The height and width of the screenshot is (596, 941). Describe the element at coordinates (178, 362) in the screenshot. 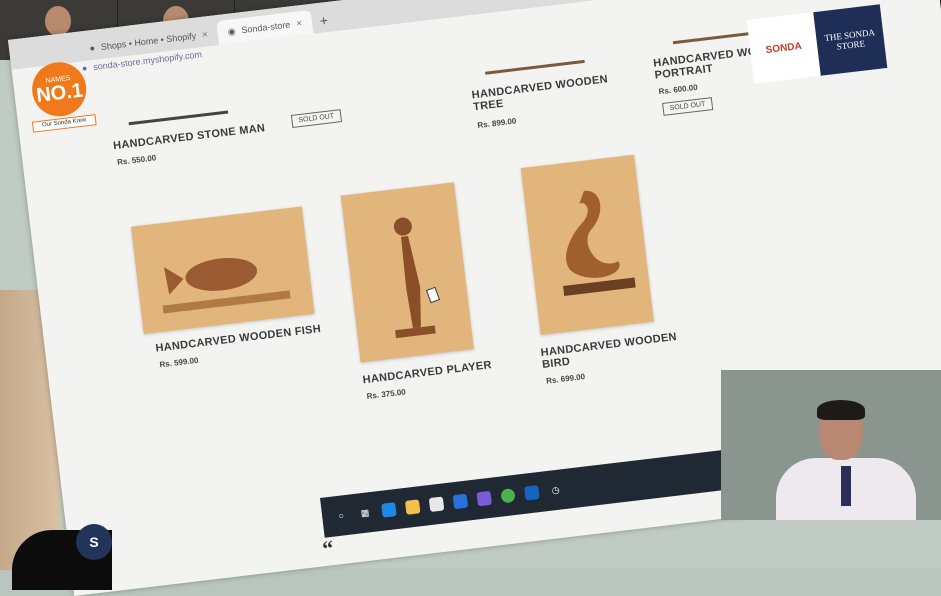

I see `product-price: Rs. 599.00` at that location.